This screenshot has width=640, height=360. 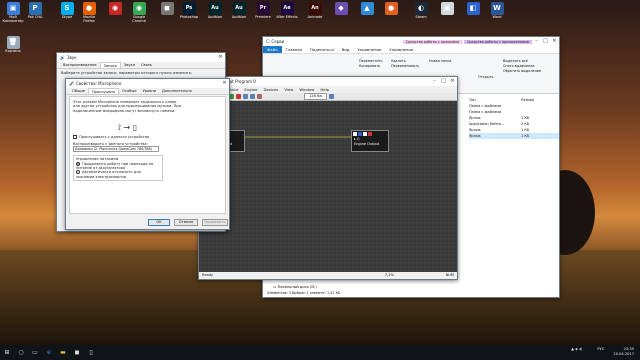 What do you see at coordinates (497, 14) in the screenshot?
I see `desktop-icon: W Word` at bounding box center [497, 14].